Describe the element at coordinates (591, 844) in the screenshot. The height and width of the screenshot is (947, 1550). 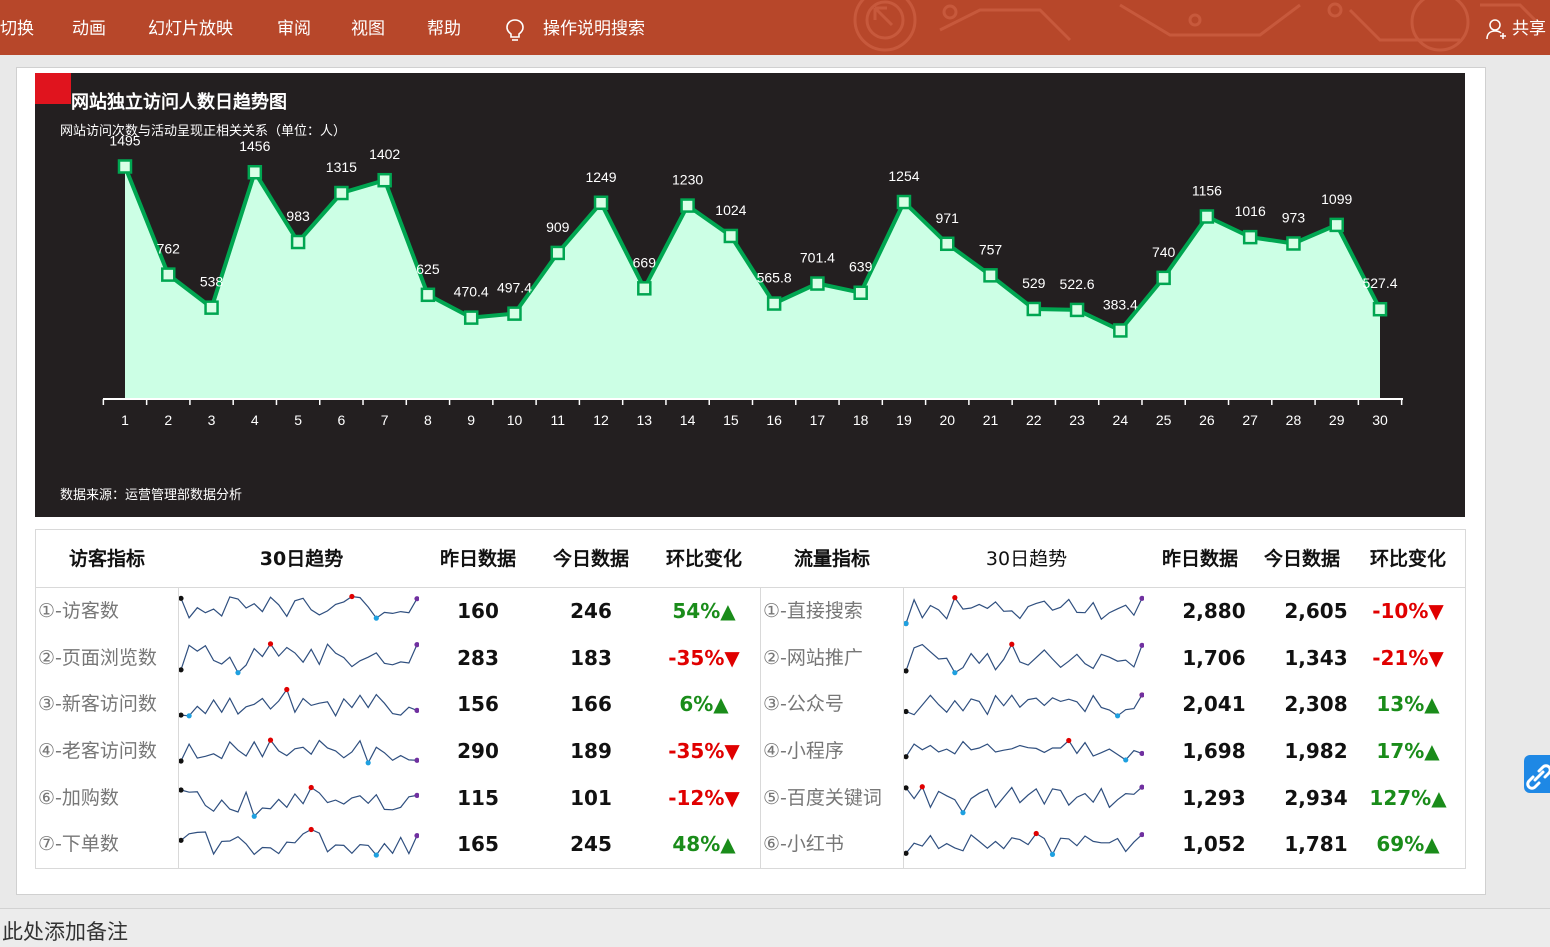
I see `visitor-today-value: 245` at that location.